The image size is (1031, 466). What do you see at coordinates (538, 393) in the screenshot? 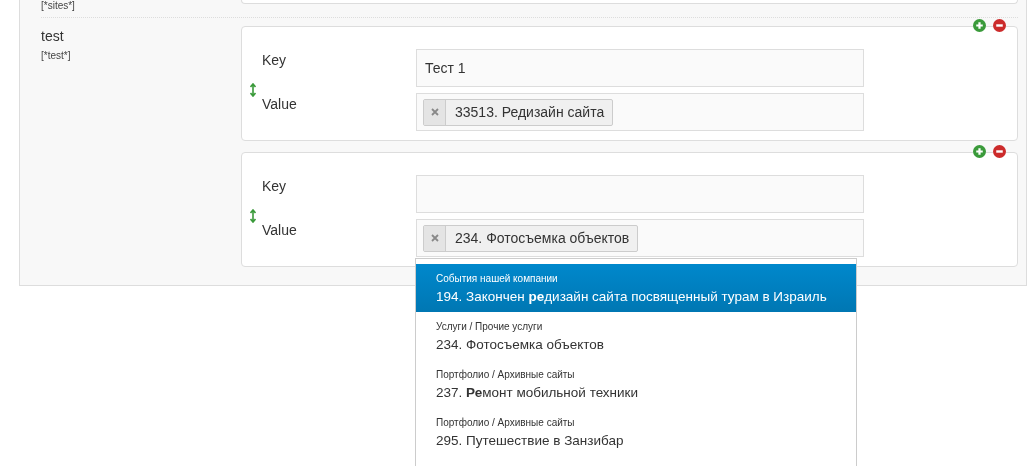
I see `option-title: 237. Ремонт мобильной техники` at bounding box center [538, 393].